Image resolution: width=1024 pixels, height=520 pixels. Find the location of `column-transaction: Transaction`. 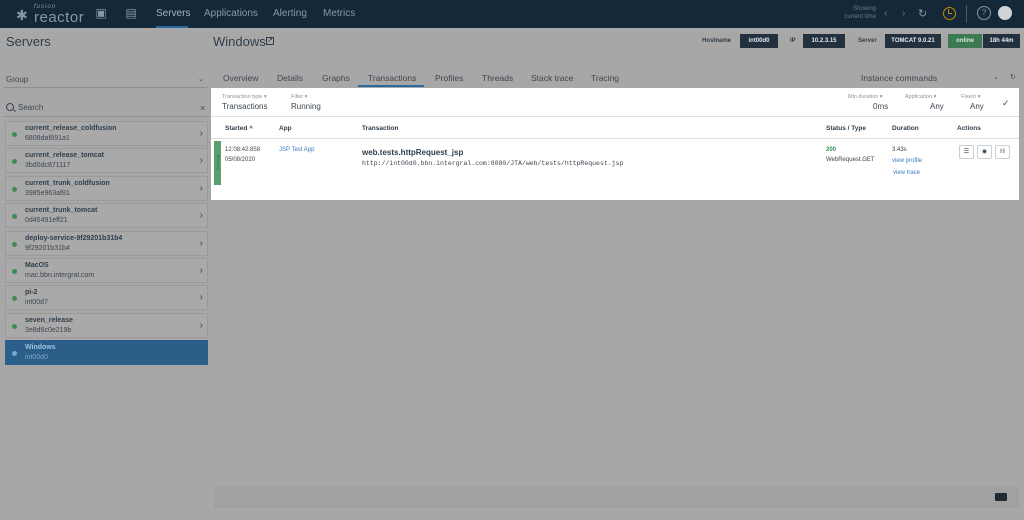

column-transaction: Transaction is located at coordinates (380, 128).